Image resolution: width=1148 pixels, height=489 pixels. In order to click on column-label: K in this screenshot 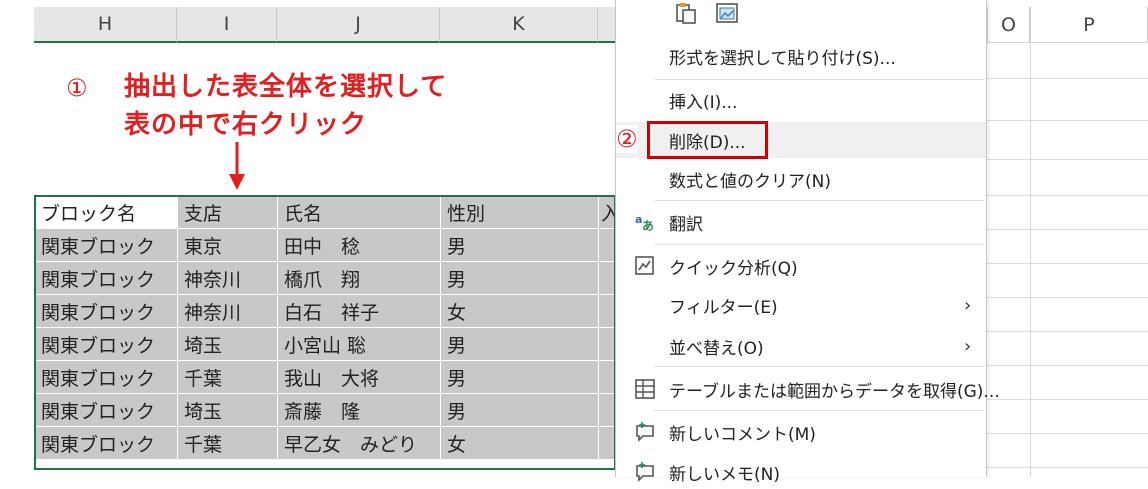, I will do `click(518, 24)`.